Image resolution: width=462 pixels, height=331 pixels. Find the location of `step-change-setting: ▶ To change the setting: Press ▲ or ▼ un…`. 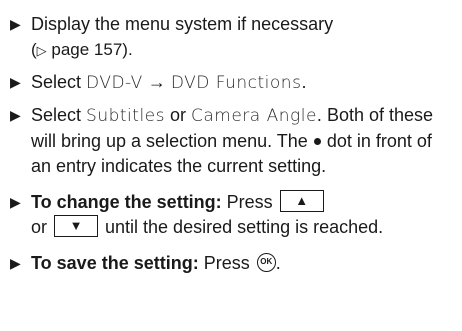

step-change-setting: ▶ To change the setting: Press ▲ or ▼ un… is located at coordinates (231, 215).